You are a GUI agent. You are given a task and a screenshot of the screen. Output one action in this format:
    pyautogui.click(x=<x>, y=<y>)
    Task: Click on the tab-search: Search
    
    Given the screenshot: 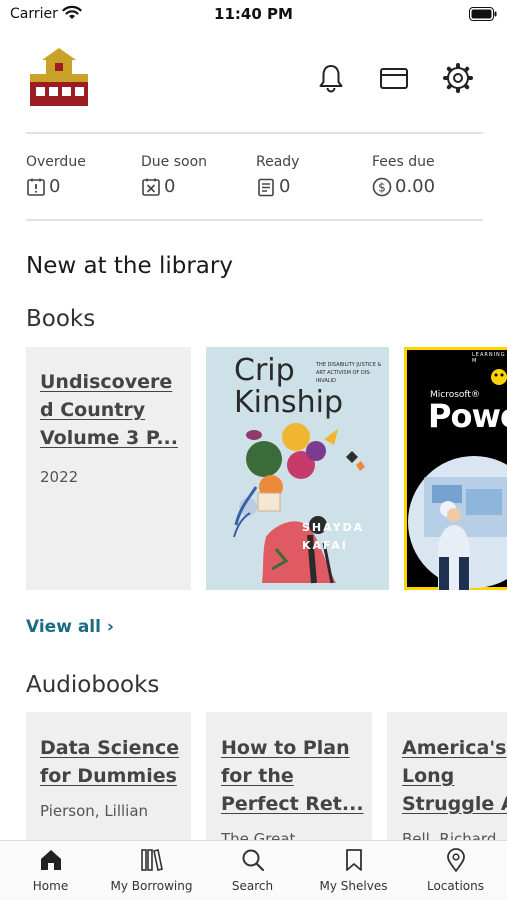 What is the action you would take?
    pyautogui.click(x=252, y=870)
    